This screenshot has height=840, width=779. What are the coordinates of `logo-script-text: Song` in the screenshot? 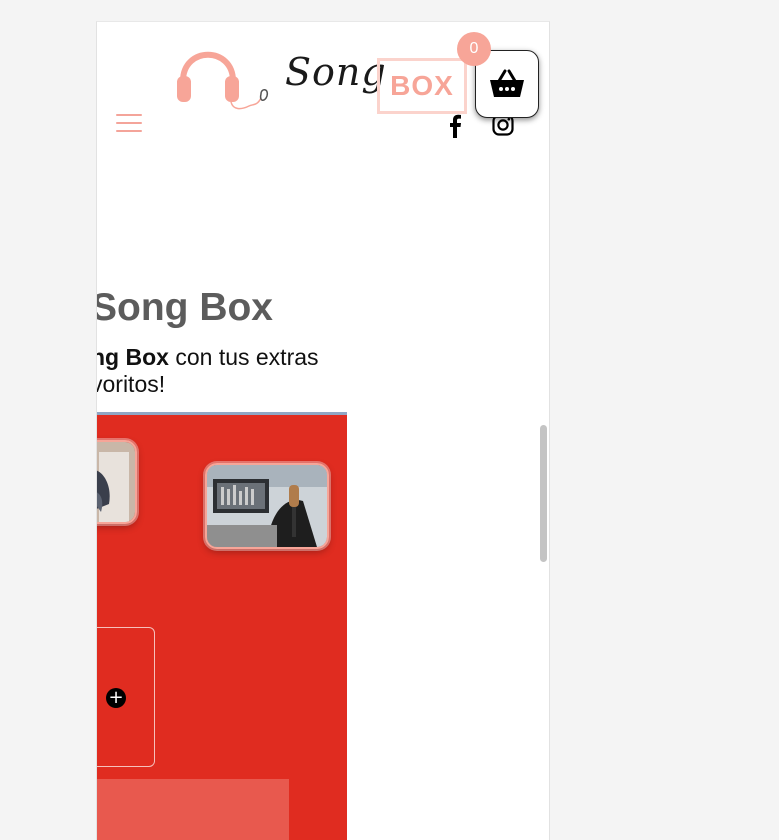 It's located at (336, 72).